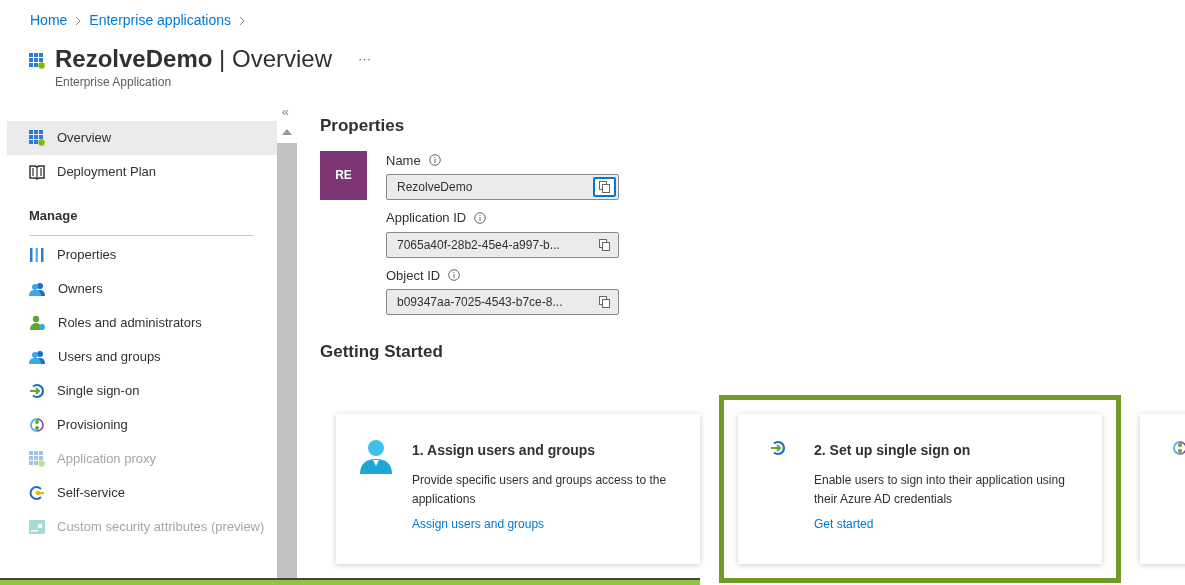 This screenshot has width=1185, height=585. I want to click on page-subtitle: Enterprise Application, so click(114, 82).